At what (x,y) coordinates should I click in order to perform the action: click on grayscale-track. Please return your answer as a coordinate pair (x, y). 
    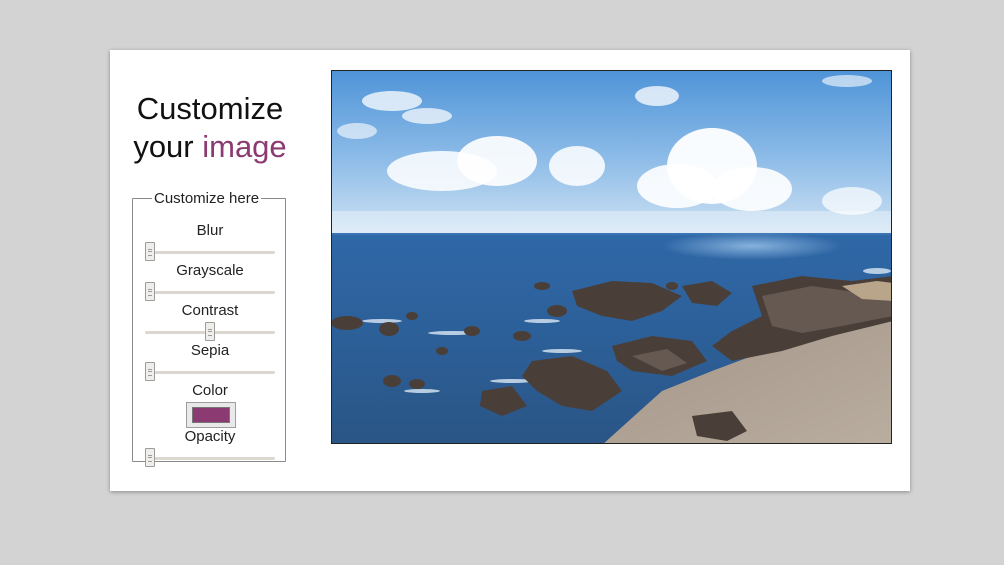
    Looking at the image, I should click on (210, 292).